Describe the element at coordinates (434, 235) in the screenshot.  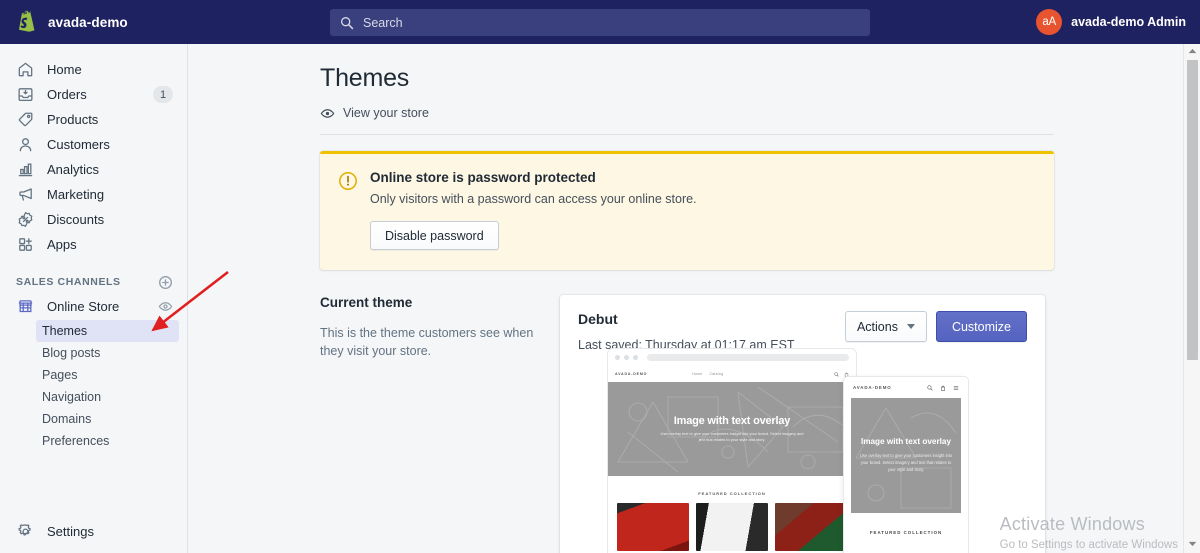
I see `disable-password-button: Disable password` at that location.